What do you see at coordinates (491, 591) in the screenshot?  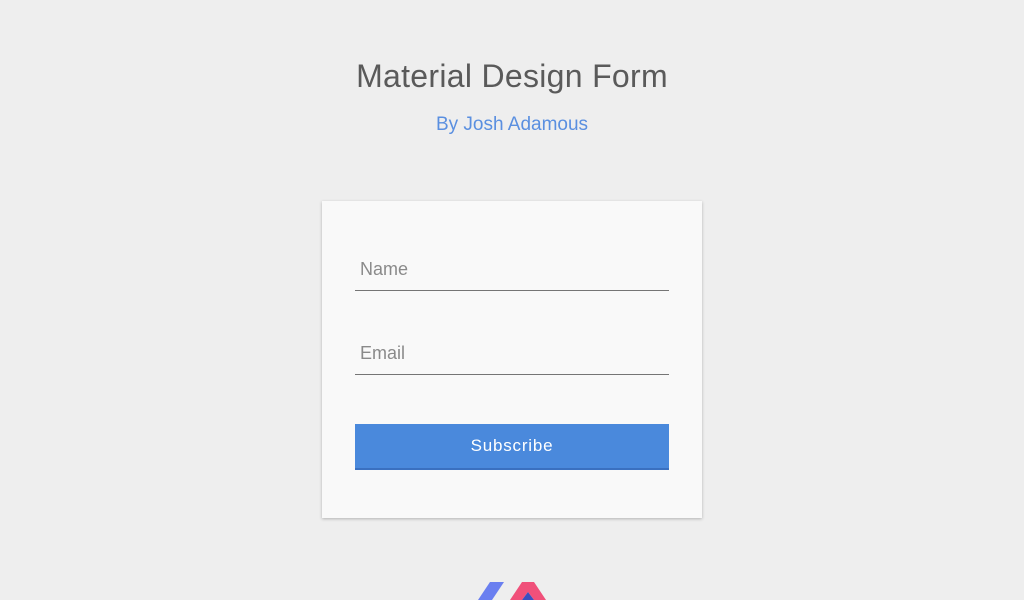 I see `logo-left-shape` at bounding box center [491, 591].